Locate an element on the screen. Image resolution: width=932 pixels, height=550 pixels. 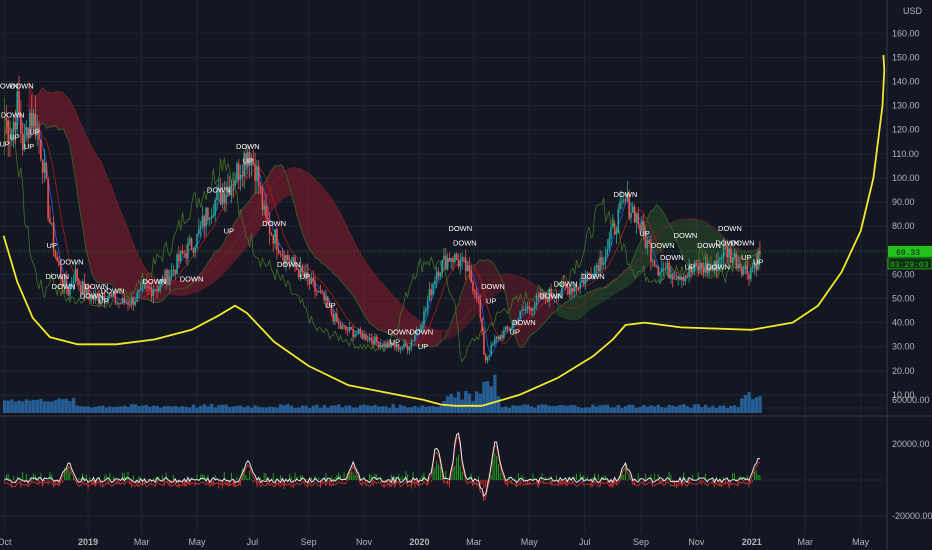
time-tick-label: Sep is located at coordinates (641, 542).